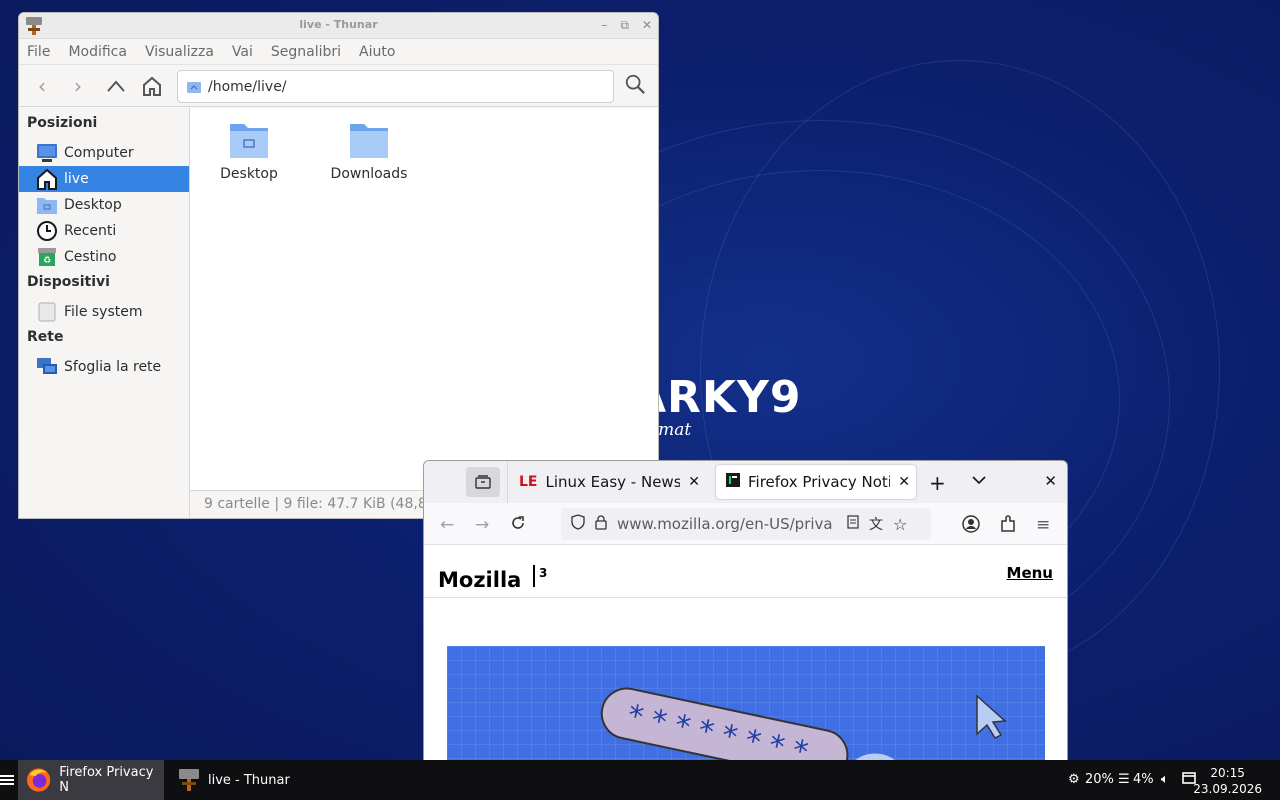 The image size is (1280, 800). I want to click on menu-file: File, so click(38, 52).